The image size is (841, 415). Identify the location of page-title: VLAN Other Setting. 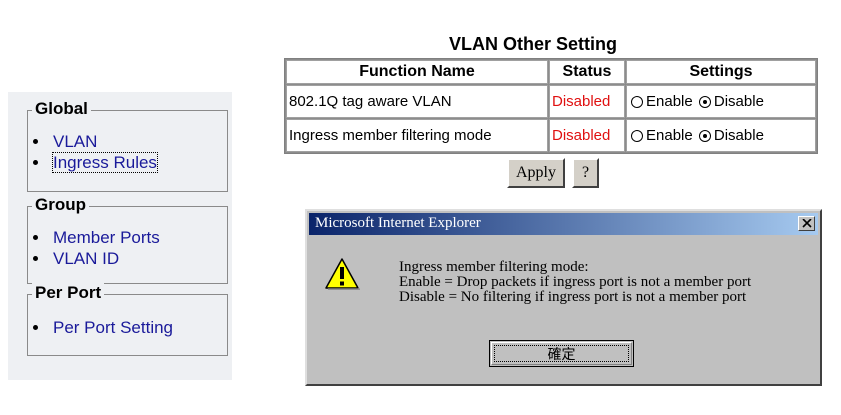
(533, 44).